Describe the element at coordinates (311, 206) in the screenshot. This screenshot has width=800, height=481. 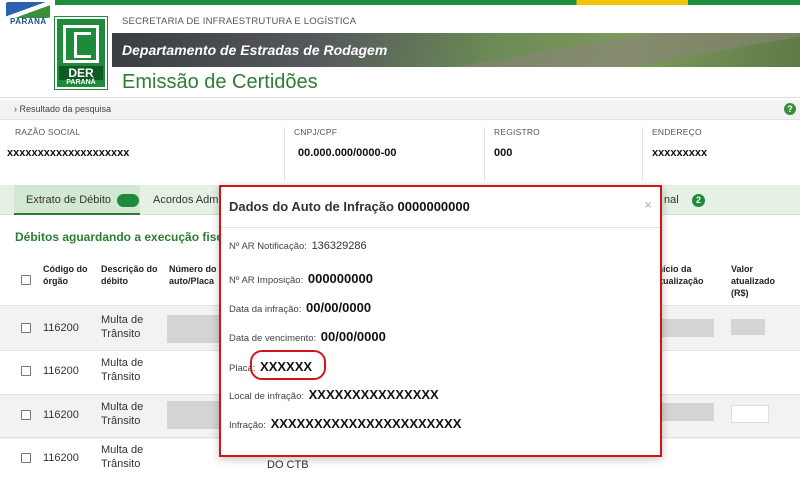
I see `modal-title-label: Dados do Auto de Infração` at that location.